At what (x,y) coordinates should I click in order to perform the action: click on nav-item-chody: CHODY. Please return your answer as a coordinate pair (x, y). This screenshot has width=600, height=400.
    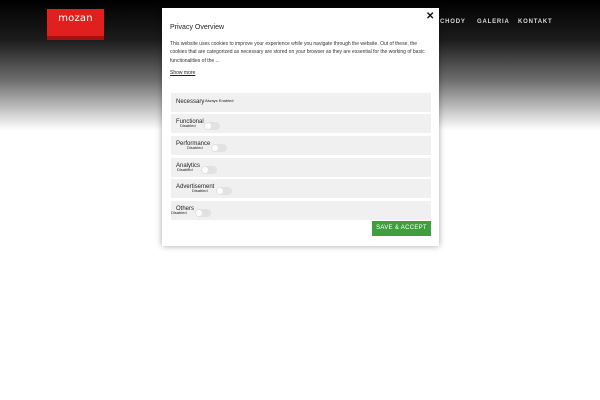
    Looking at the image, I should click on (453, 22).